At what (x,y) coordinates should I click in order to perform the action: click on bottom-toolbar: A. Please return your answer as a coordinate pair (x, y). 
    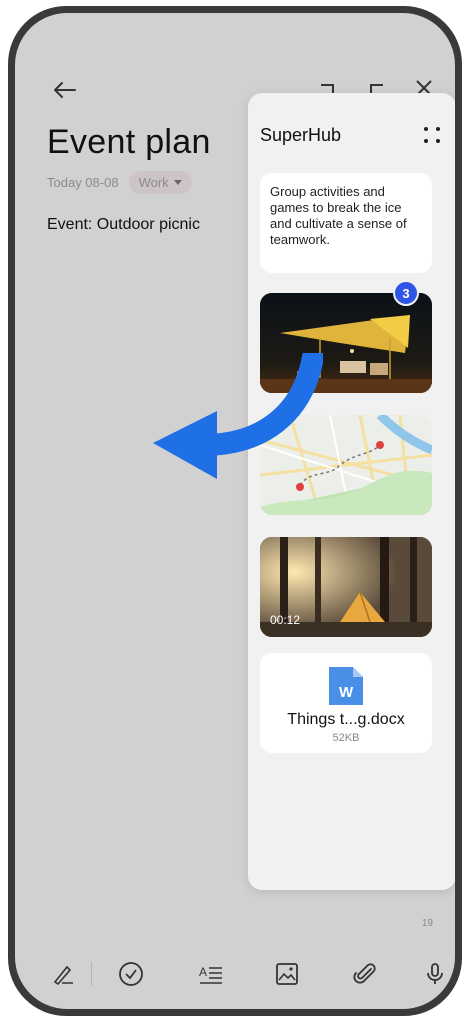
    Looking at the image, I should click on (235, 978).